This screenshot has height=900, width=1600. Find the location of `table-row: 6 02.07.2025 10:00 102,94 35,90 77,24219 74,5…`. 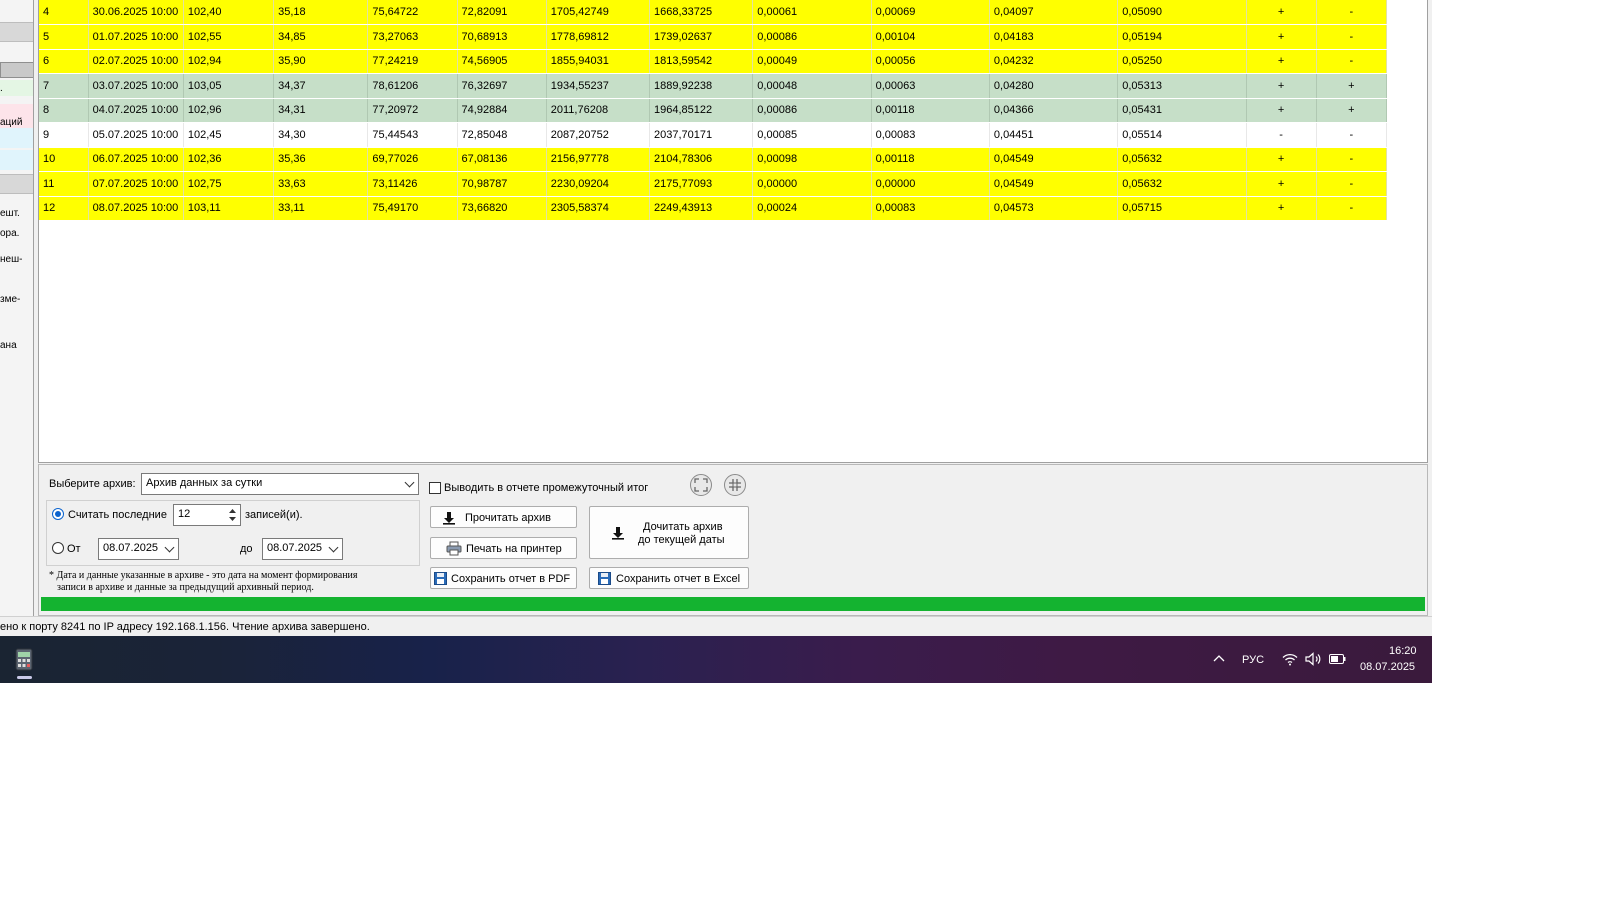

table-row: 6 02.07.2025 10:00 102,94 35,90 77,24219 74,5… is located at coordinates (713, 61).